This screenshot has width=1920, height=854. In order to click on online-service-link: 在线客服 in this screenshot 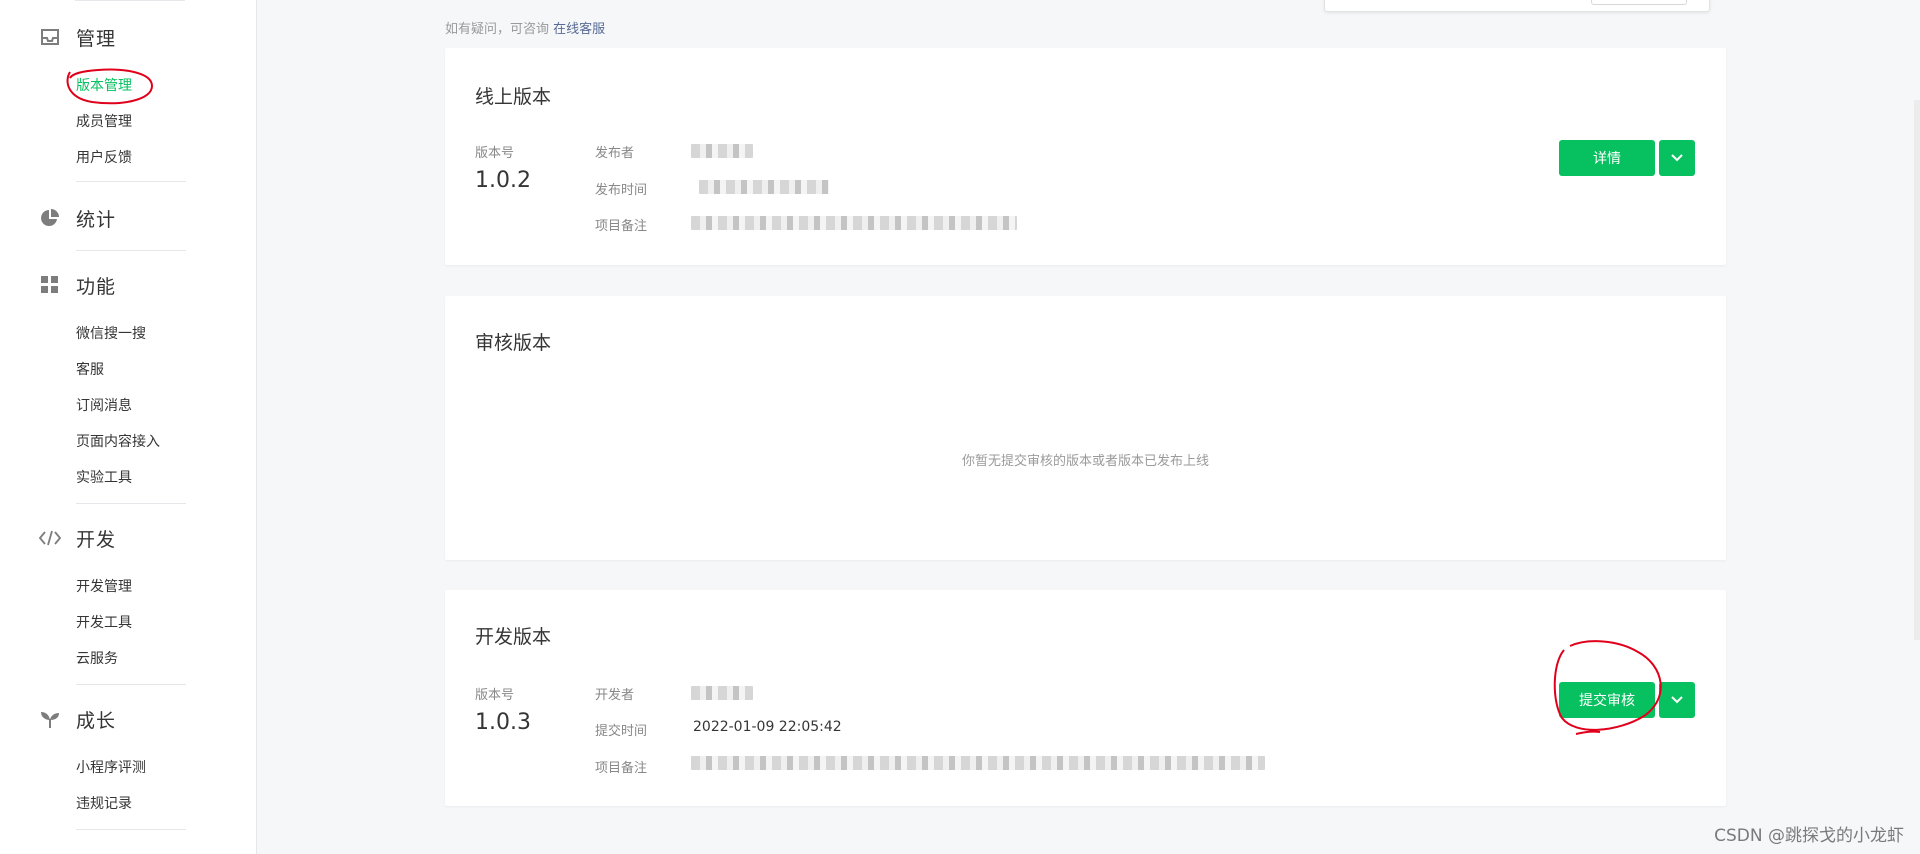, I will do `click(579, 29)`.